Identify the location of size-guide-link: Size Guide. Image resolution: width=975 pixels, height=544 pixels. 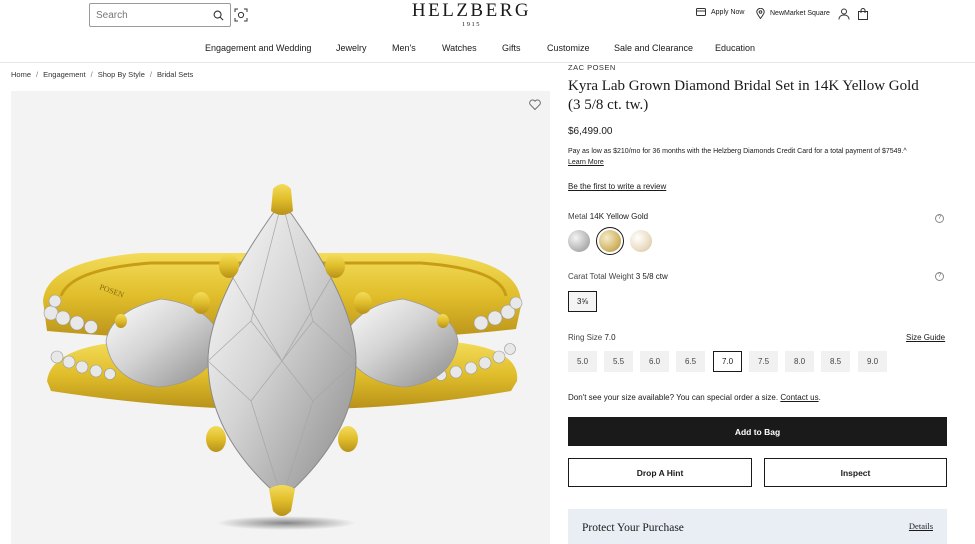
(925, 337).